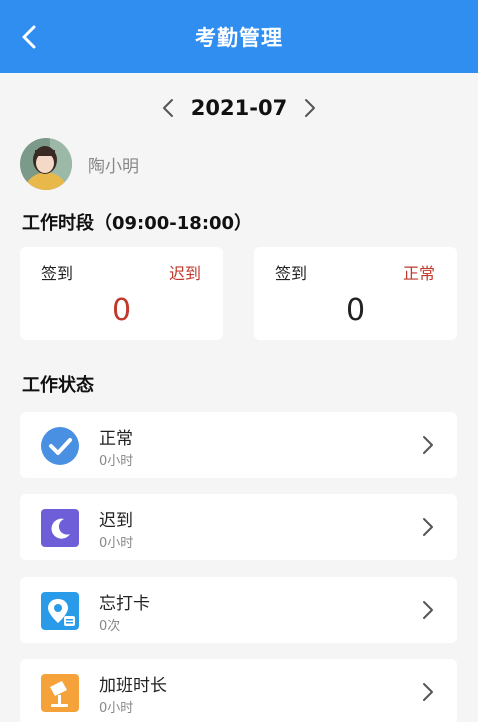 The width and height of the screenshot is (478, 722). I want to click on status-item-normal: 正常 0小时, so click(238, 445).